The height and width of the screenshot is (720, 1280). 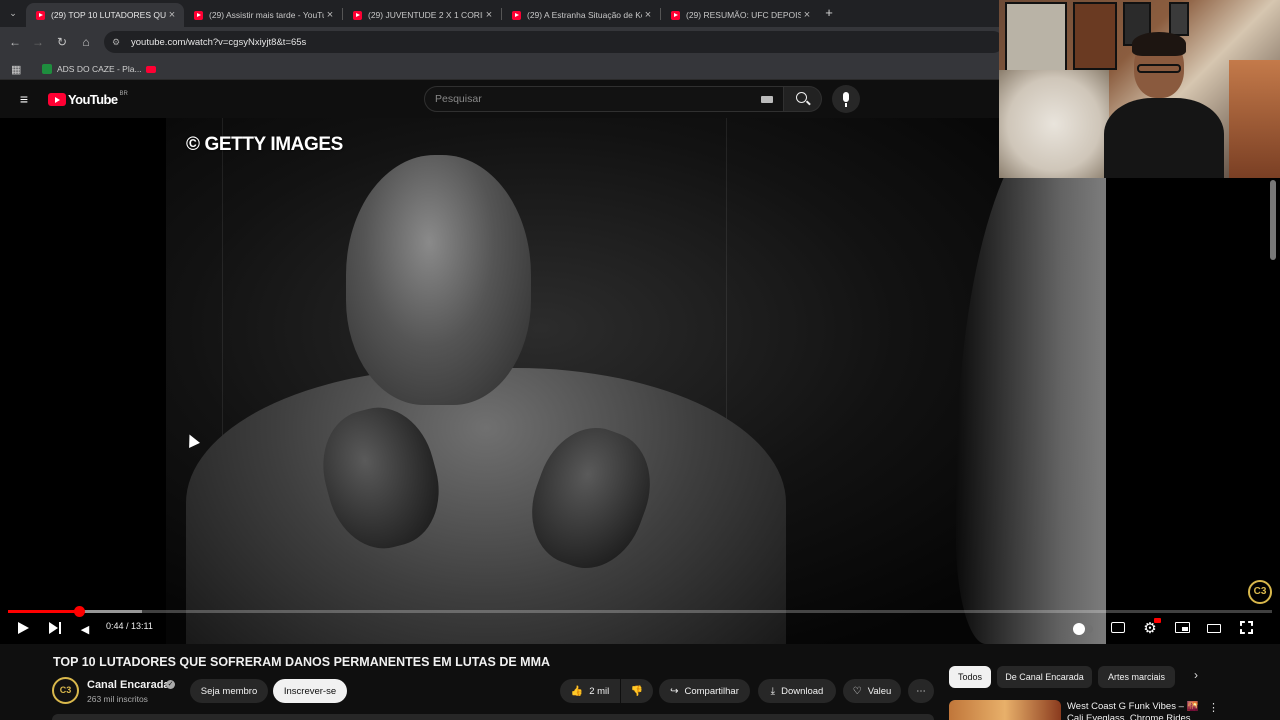 What do you see at coordinates (604, 99) in the screenshot?
I see `search-input: Pesquisar` at bounding box center [604, 99].